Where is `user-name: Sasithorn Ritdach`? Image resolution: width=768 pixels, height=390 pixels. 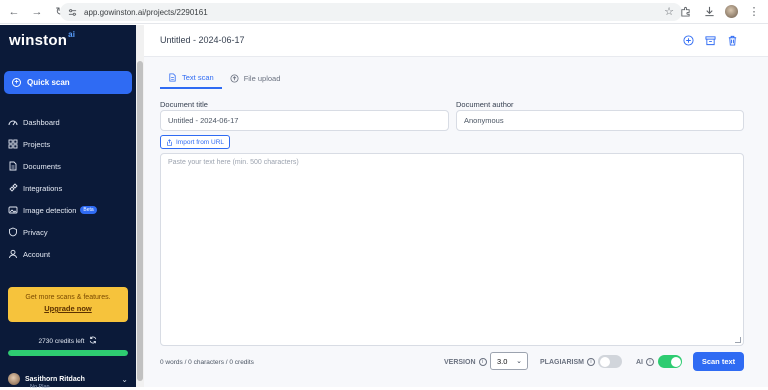 user-name: Sasithorn Ritdach is located at coordinates (55, 379).